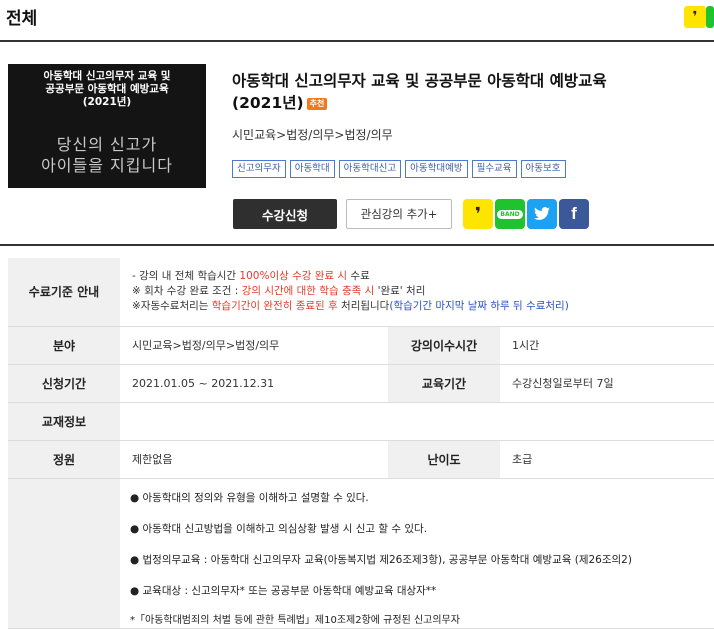 Image resolution: width=714 pixels, height=629 pixels. Describe the element at coordinates (107, 102) in the screenshot. I see `thumb-title-line3: (2021년)` at that location.